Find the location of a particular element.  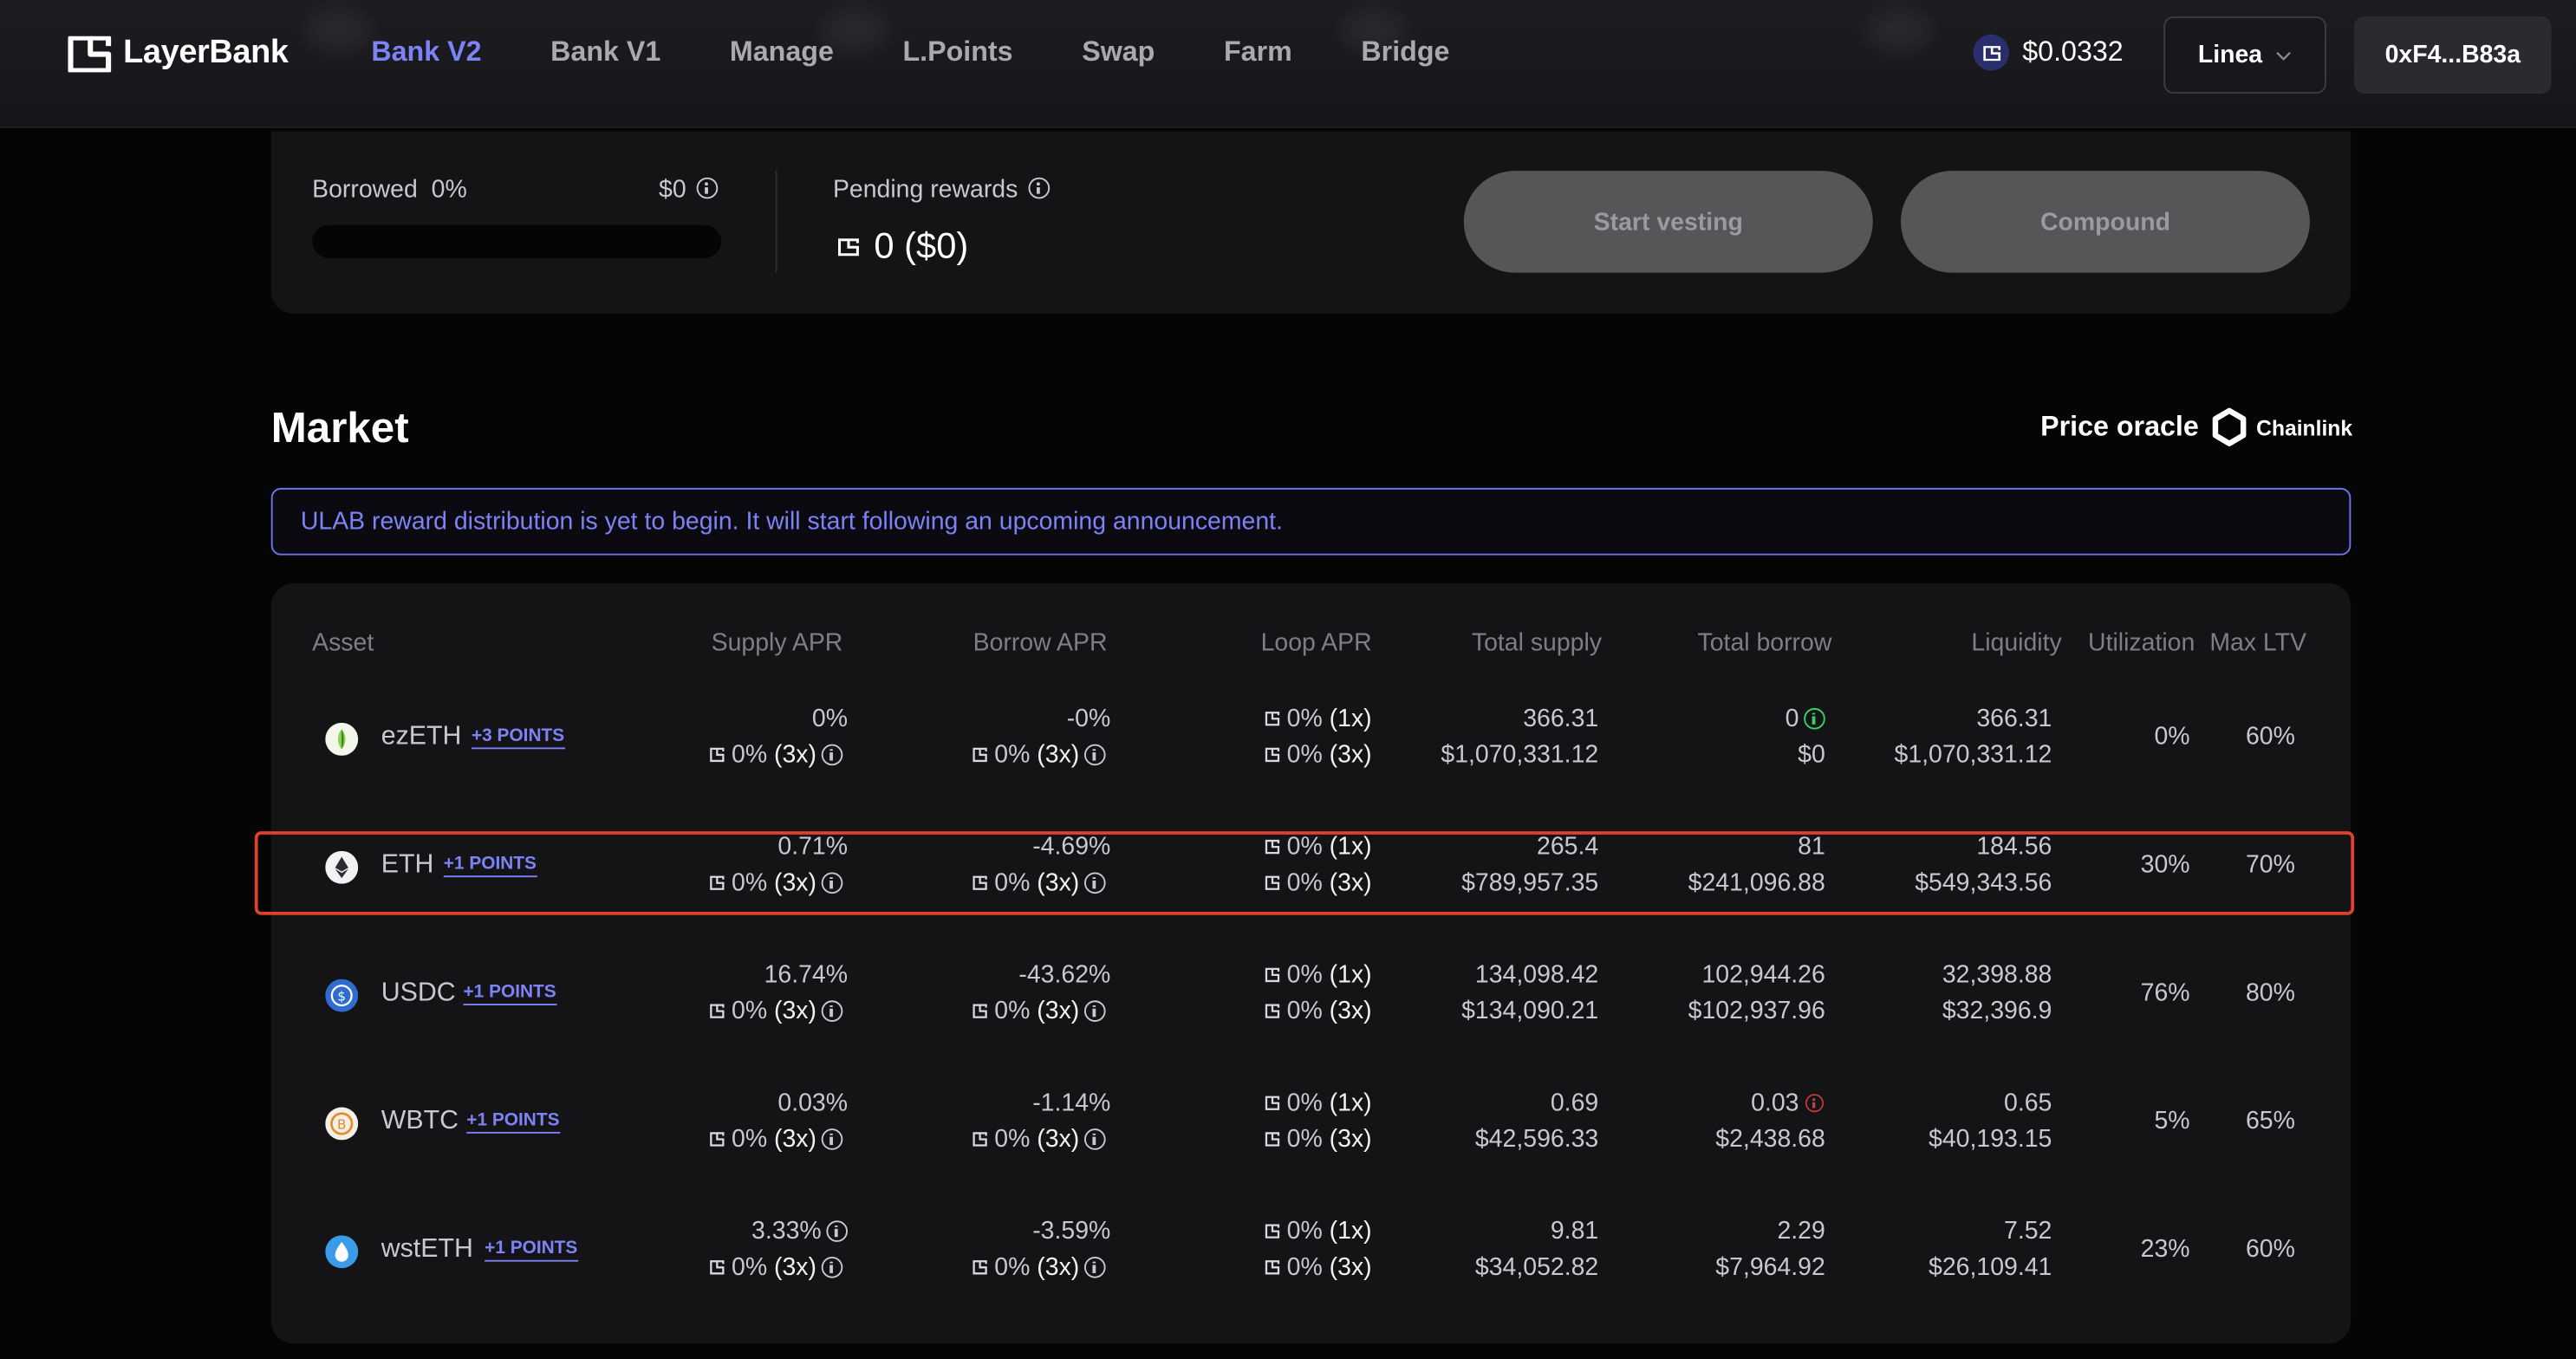

total-borrow-usd: $2,438.68 is located at coordinates (1770, 1139).